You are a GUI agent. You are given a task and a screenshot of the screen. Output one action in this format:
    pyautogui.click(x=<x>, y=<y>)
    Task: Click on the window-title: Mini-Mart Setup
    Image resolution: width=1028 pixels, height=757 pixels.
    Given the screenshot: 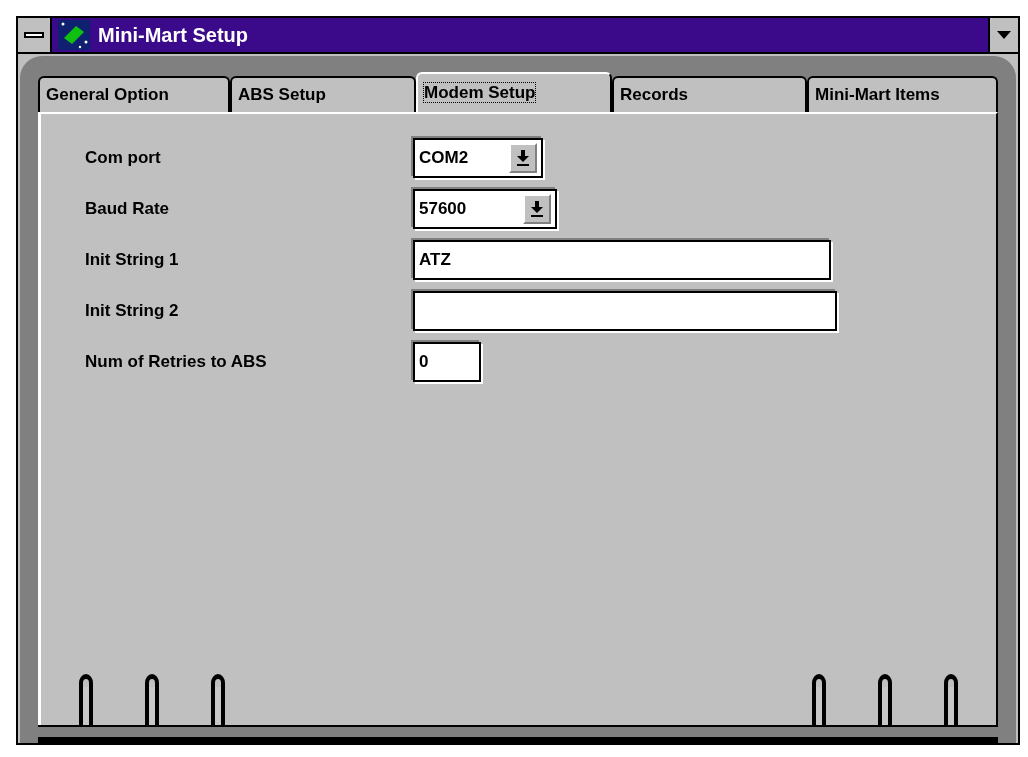 What is the action you would take?
    pyautogui.click(x=173, y=35)
    